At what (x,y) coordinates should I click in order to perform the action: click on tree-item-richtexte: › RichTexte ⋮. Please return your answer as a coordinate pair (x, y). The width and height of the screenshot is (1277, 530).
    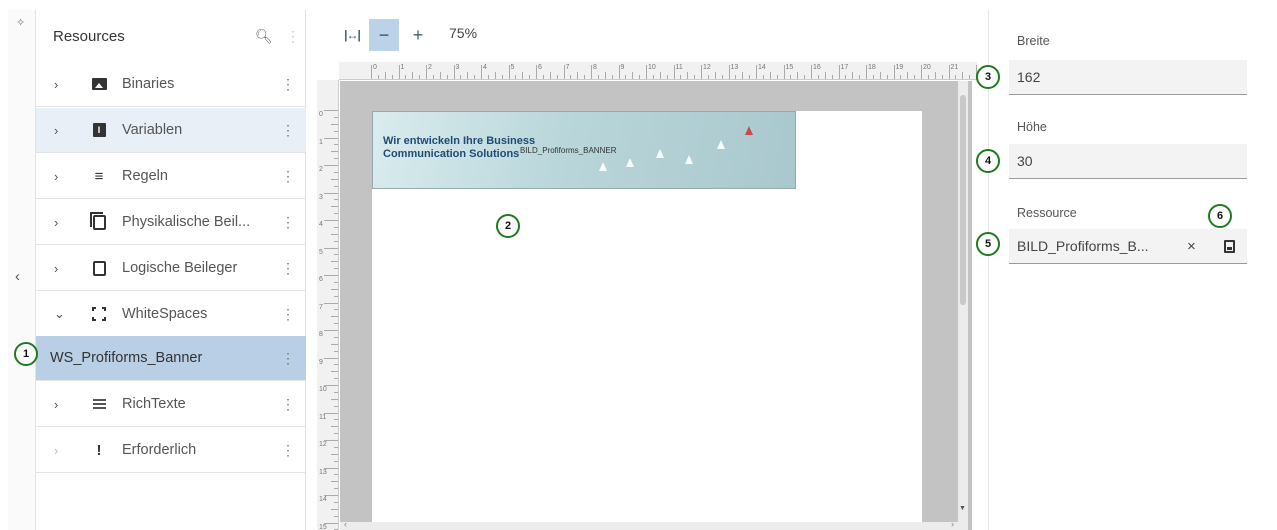
    Looking at the image, I should click on (171, 404).